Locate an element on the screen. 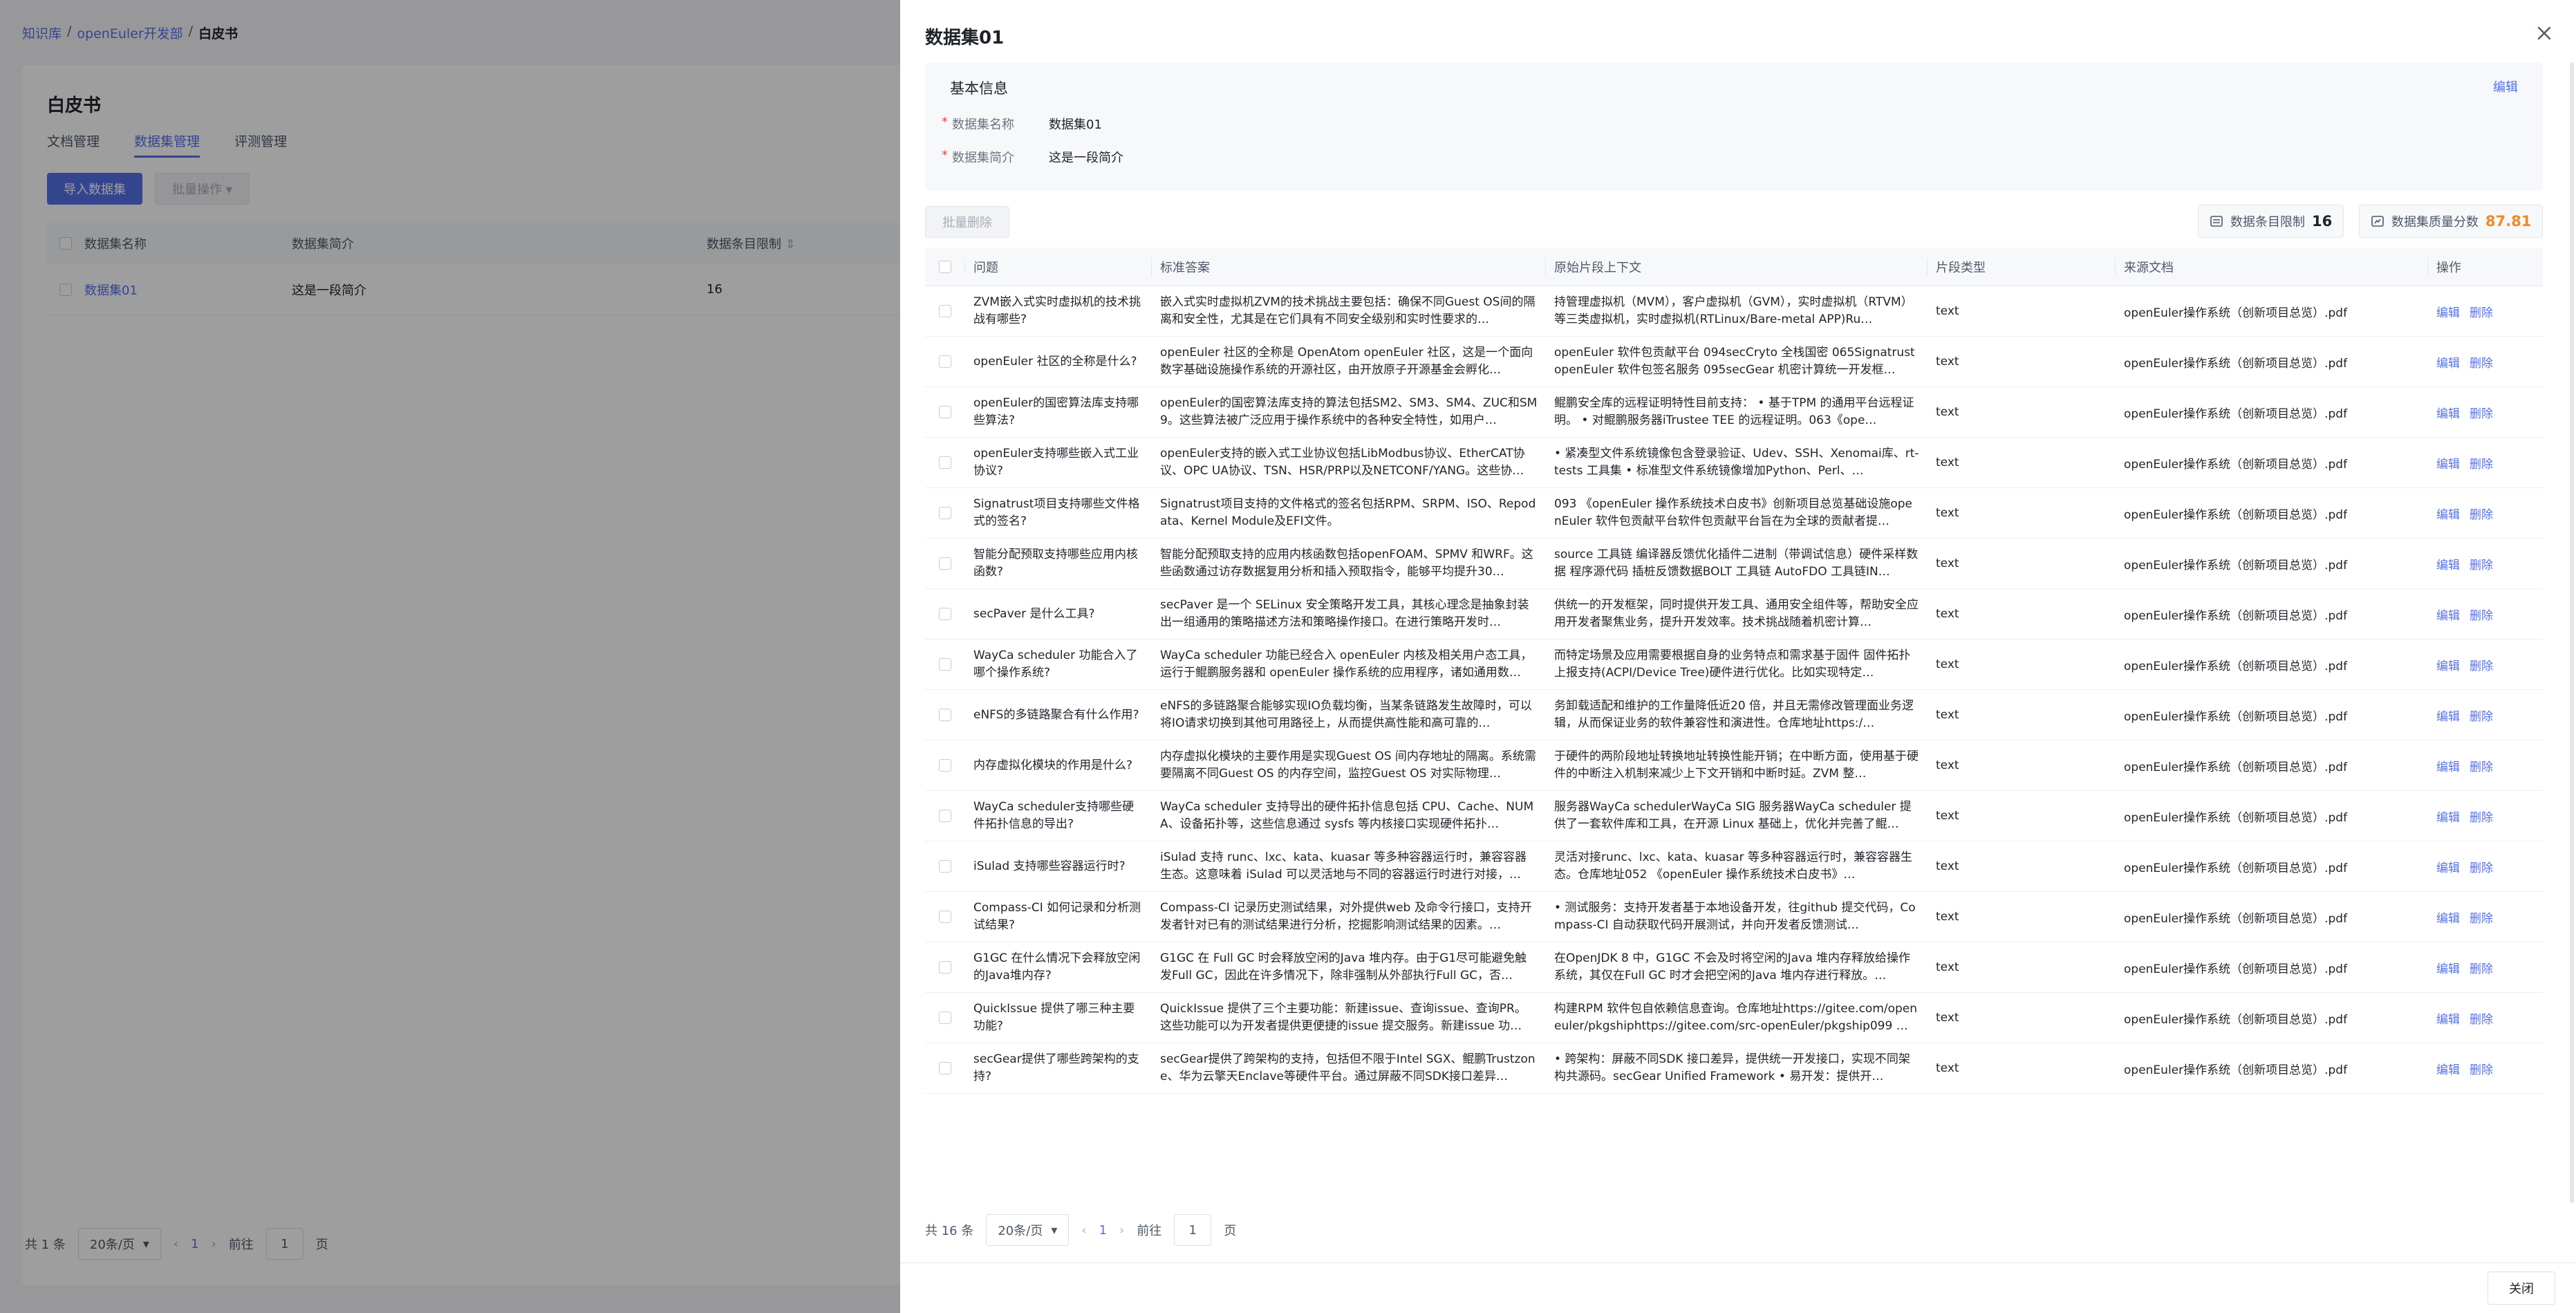  batch-delete-button: 批量删除 is located at coordinates (967, 222).